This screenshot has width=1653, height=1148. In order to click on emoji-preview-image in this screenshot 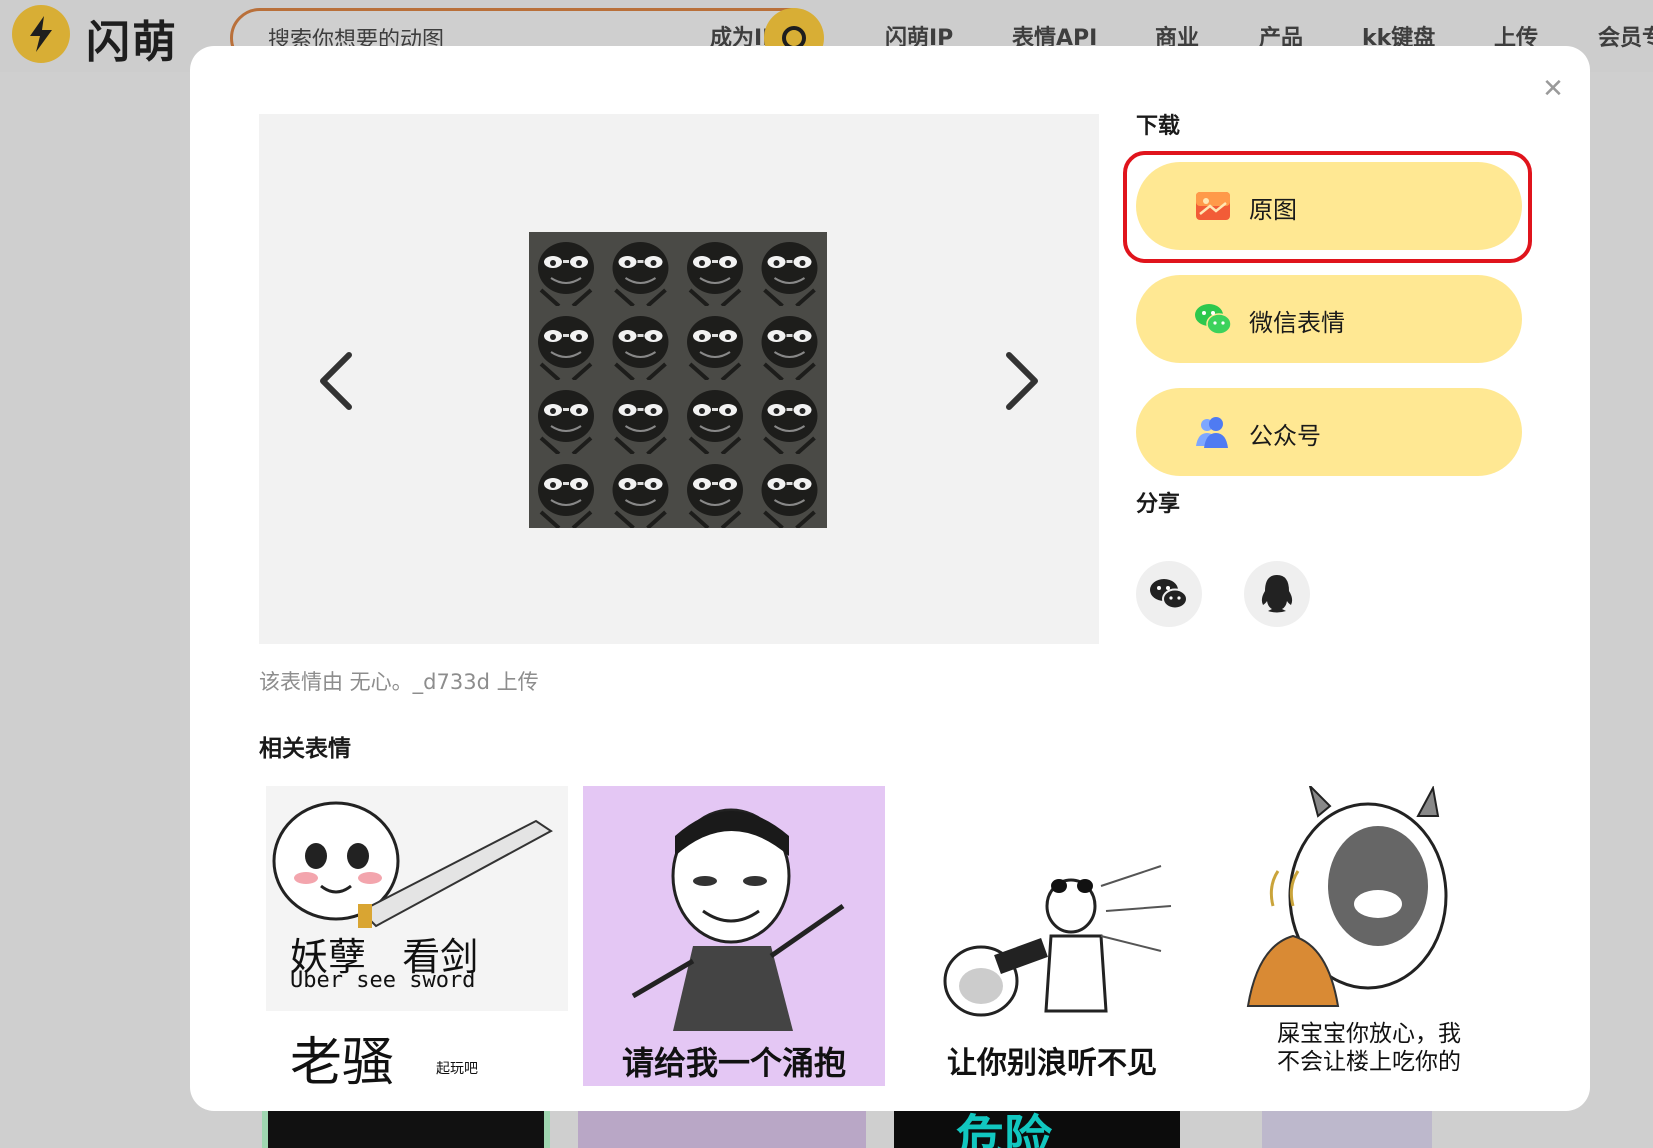, I will do `click(678, 380)`.